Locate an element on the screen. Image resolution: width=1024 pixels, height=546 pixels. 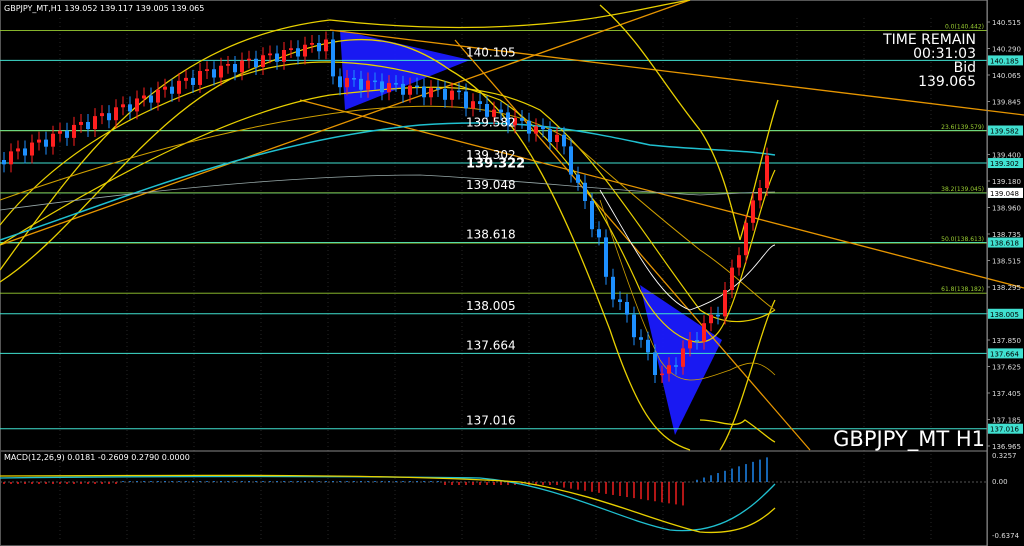
axis-tick-label: 138.295 is located at coordinates (1006, 288).